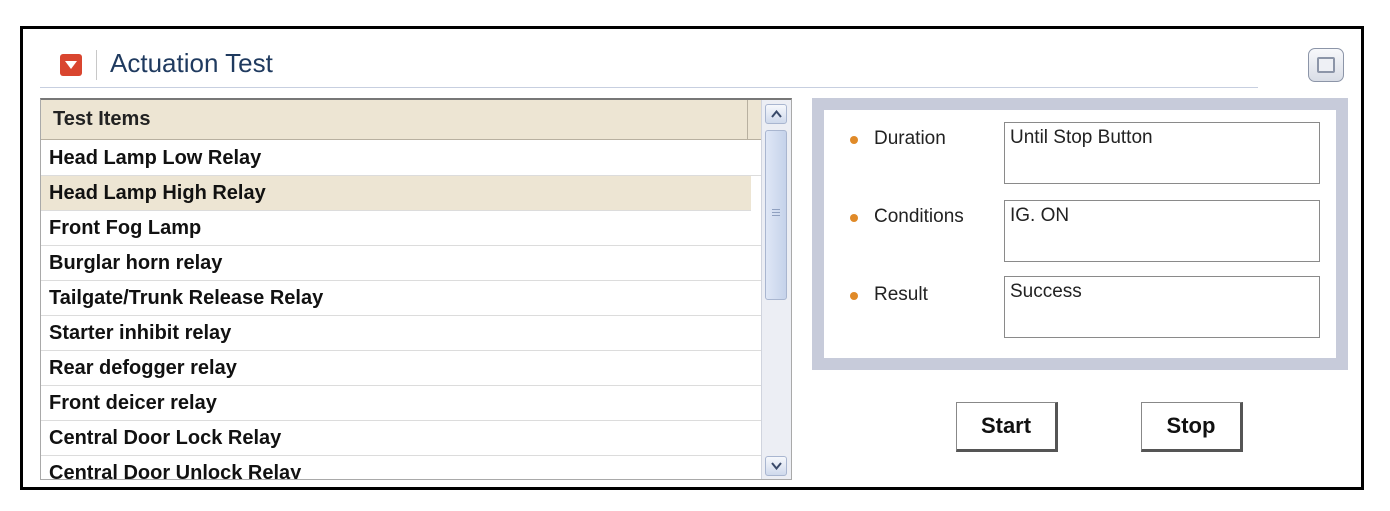 The image size is (1390, 511). I want to click on panel-title: Actuation Test, so click(191, 63).